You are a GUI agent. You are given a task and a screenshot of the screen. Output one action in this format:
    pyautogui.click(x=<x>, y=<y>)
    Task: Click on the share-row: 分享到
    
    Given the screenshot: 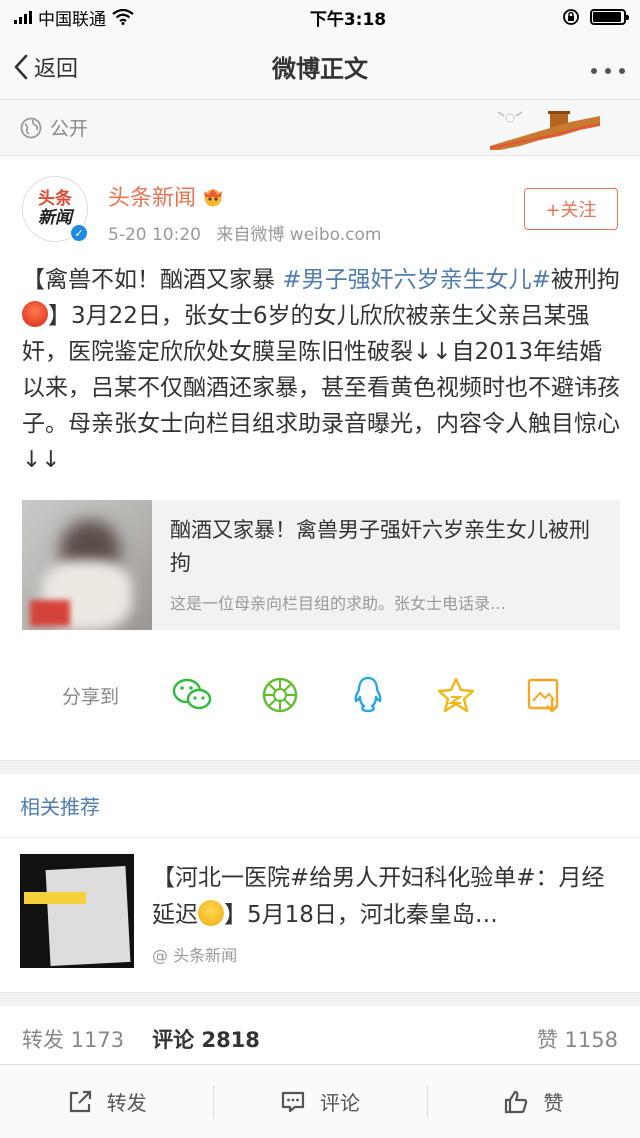 What is the action you would take?
    pyautogui.click(x=320, y=695)
    